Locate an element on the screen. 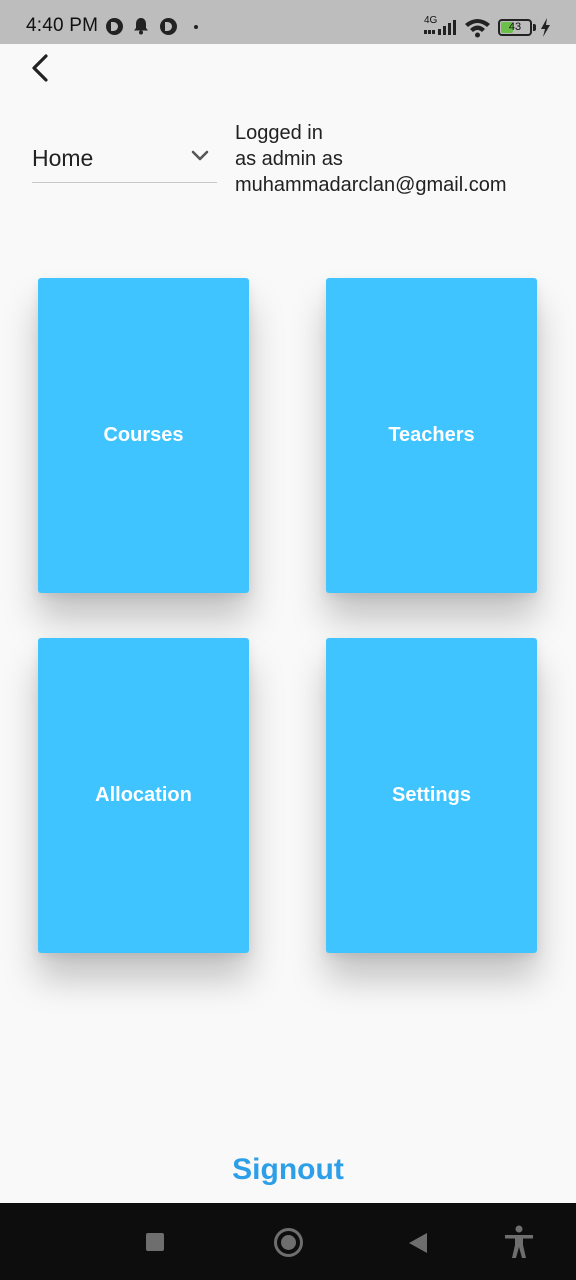 The image size is (576, 1280). page-dropdown: Home is located at coordinates (124, 157).